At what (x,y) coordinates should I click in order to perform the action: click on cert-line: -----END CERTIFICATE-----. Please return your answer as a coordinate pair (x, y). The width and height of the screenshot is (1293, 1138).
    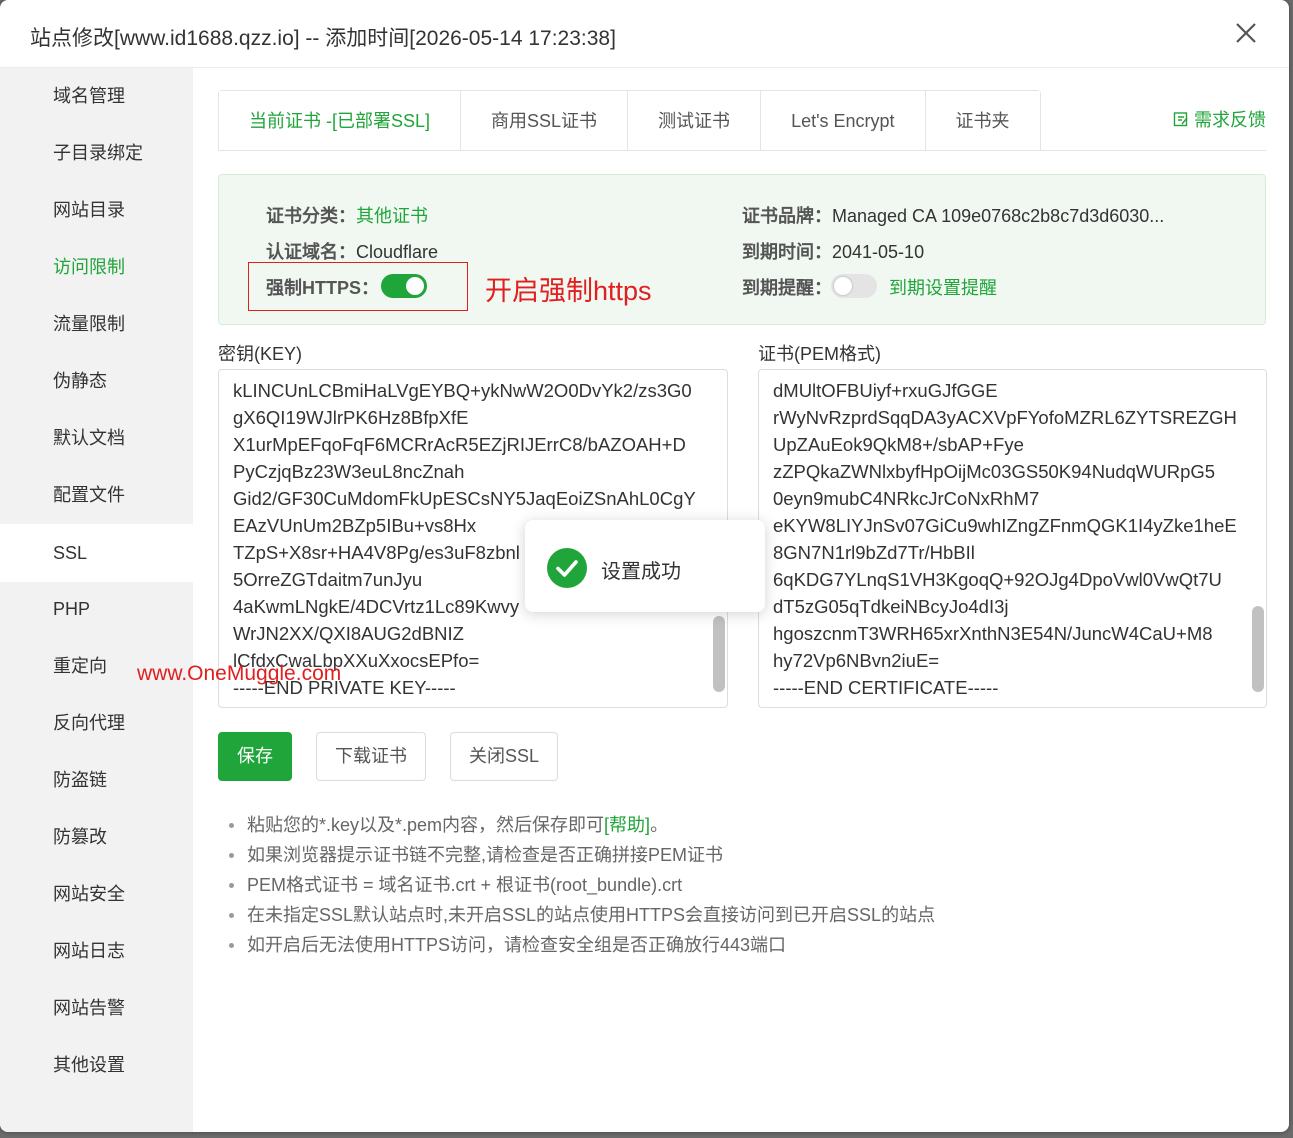
    Looking at the image, I should click on (886, 687).